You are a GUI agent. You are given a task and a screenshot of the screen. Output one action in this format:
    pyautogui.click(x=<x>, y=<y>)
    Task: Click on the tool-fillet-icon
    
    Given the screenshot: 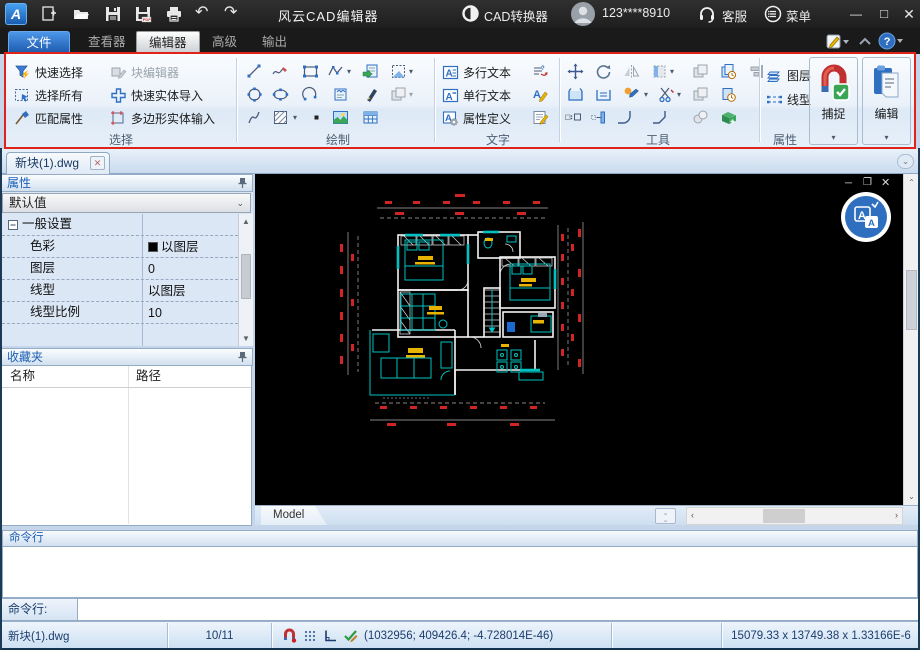 What is the action you would take?
    pyautogui.click(x=624, y=117)
    